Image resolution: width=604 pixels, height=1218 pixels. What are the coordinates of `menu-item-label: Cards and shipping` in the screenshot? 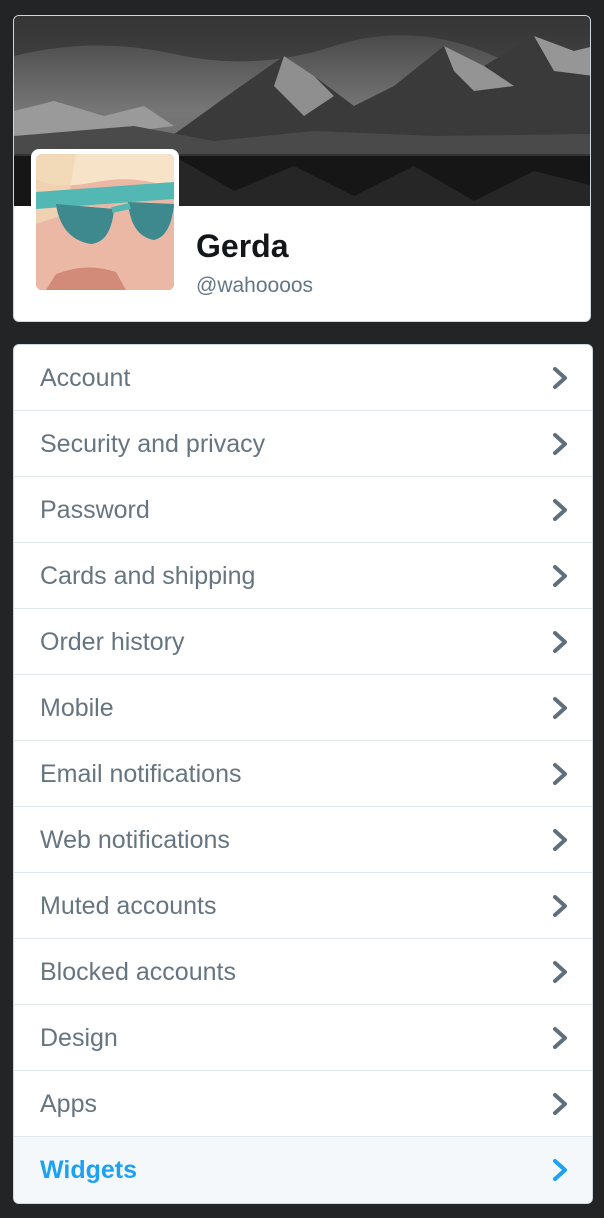 It's located at (148, 576).